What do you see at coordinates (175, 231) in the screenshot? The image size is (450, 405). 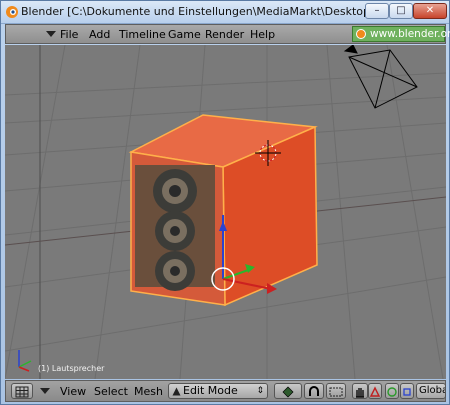 I see `woofer-middle` at bounding box center [175, 231].